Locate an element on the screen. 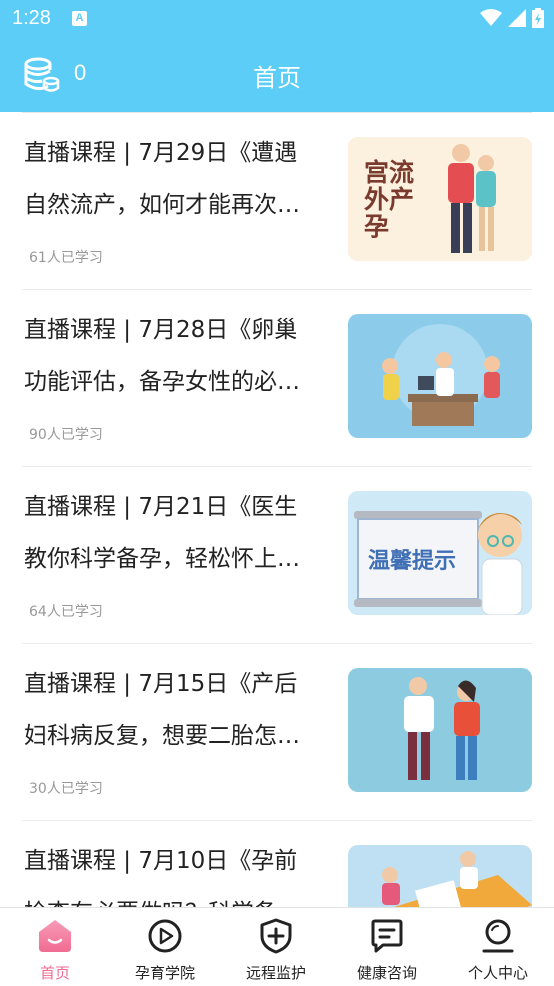  thumb-text-line: 外产 is located at coordinates (389, 199).